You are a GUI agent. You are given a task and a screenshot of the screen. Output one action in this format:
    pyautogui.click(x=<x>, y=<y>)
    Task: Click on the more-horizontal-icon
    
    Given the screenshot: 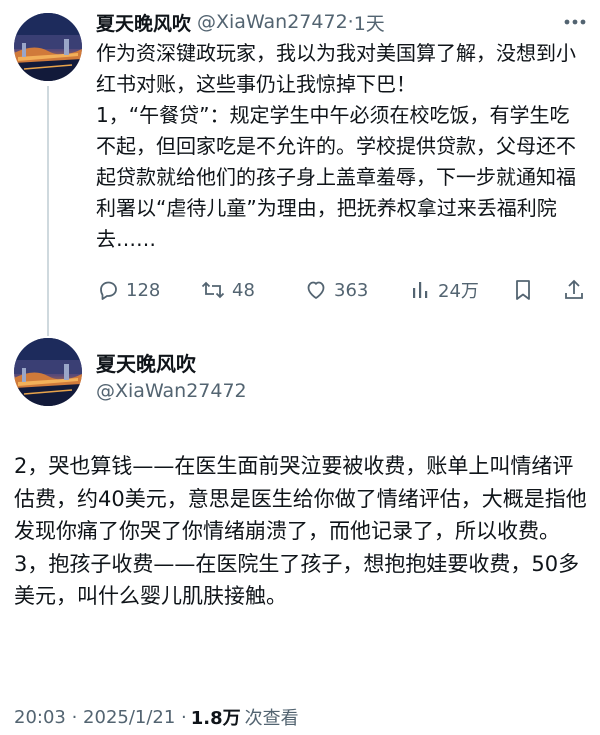 What is the action you would take?
    pyautogui.click(x=575, y=22)
    